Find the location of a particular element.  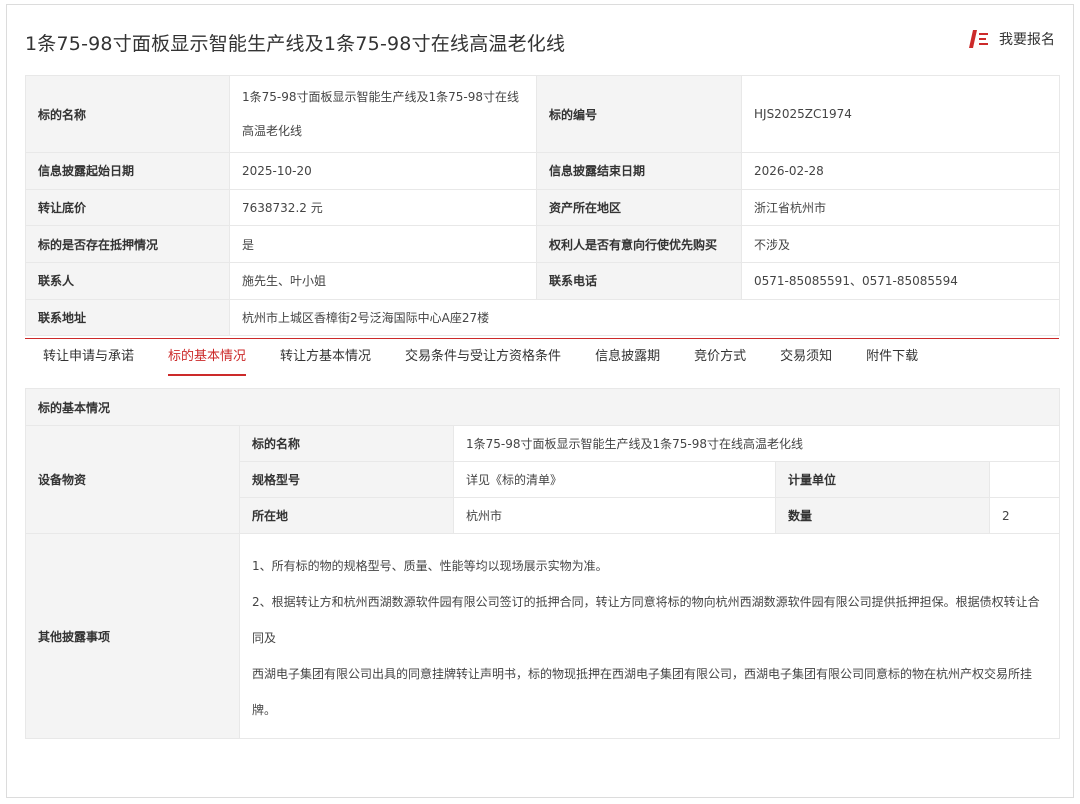

address-label: 联系地址 is located at coordinates (127, 317).